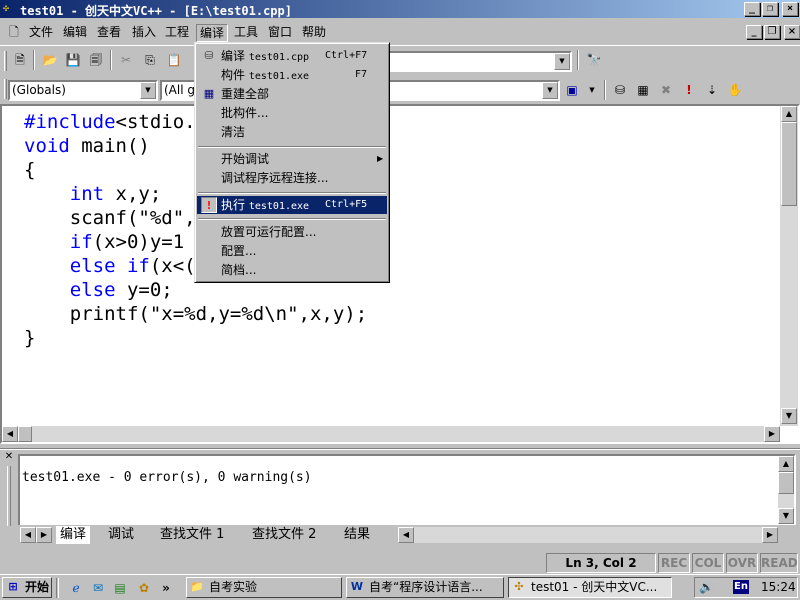  Describe the element at coordinates (594, 60) in the screenshot. I see `find-in-files-icon: 🔭` at that location.